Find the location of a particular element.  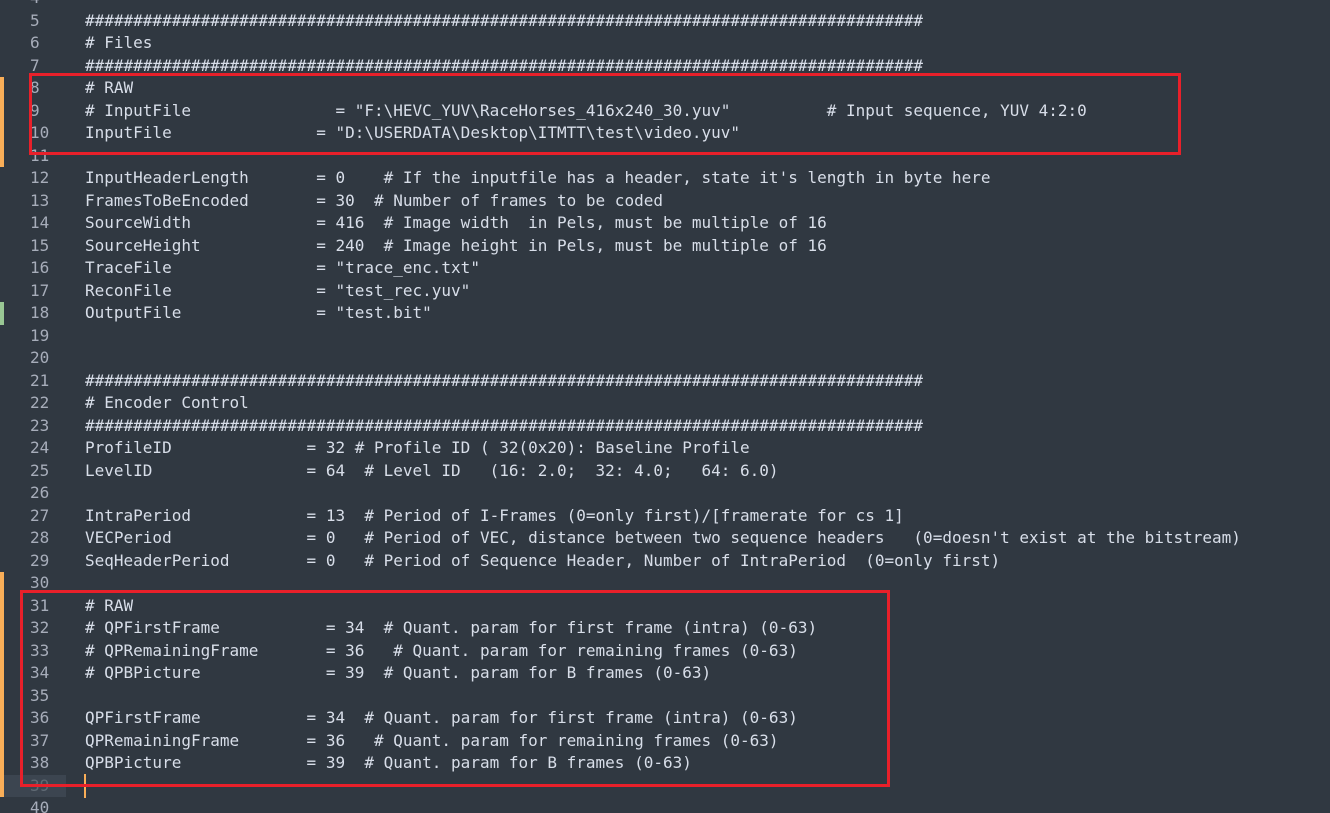

line-number: 22 is located at coordinates (40, 402).